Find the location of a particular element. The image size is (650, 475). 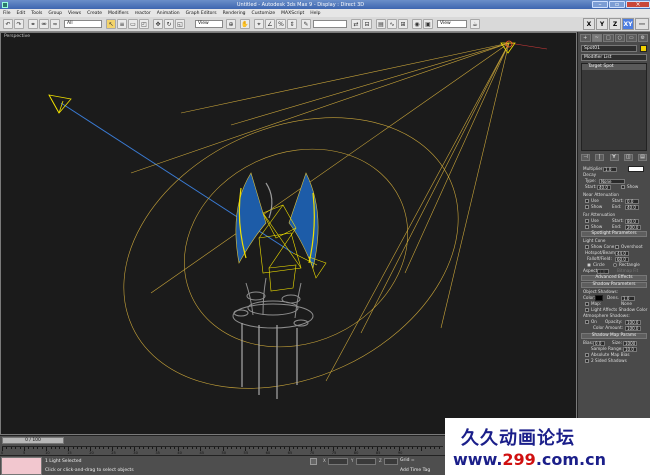

dens-field: 1.0 is located at coordinates (628, 298).